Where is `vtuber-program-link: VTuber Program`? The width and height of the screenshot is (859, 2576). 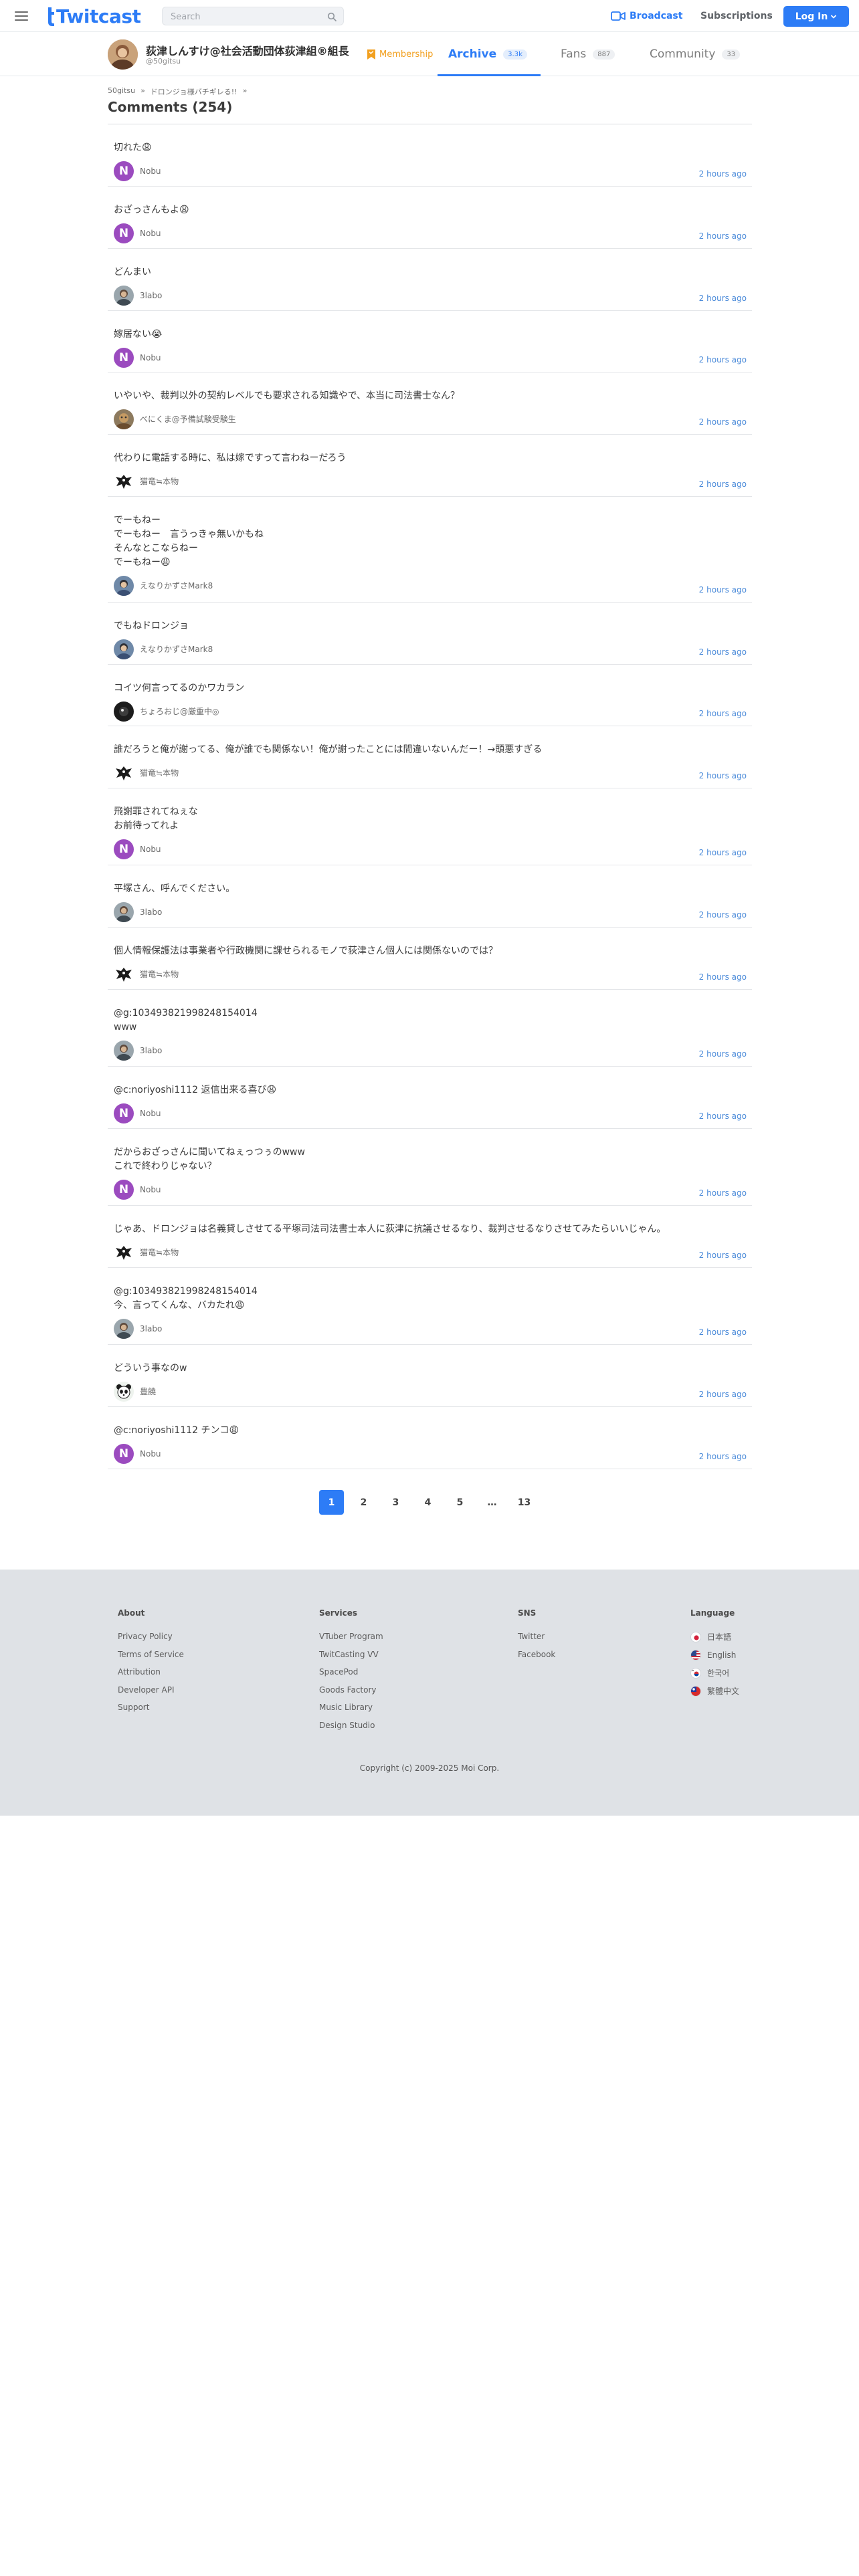 vtuber-program-link: VTuber Program is located at coordinates (351, 1637).